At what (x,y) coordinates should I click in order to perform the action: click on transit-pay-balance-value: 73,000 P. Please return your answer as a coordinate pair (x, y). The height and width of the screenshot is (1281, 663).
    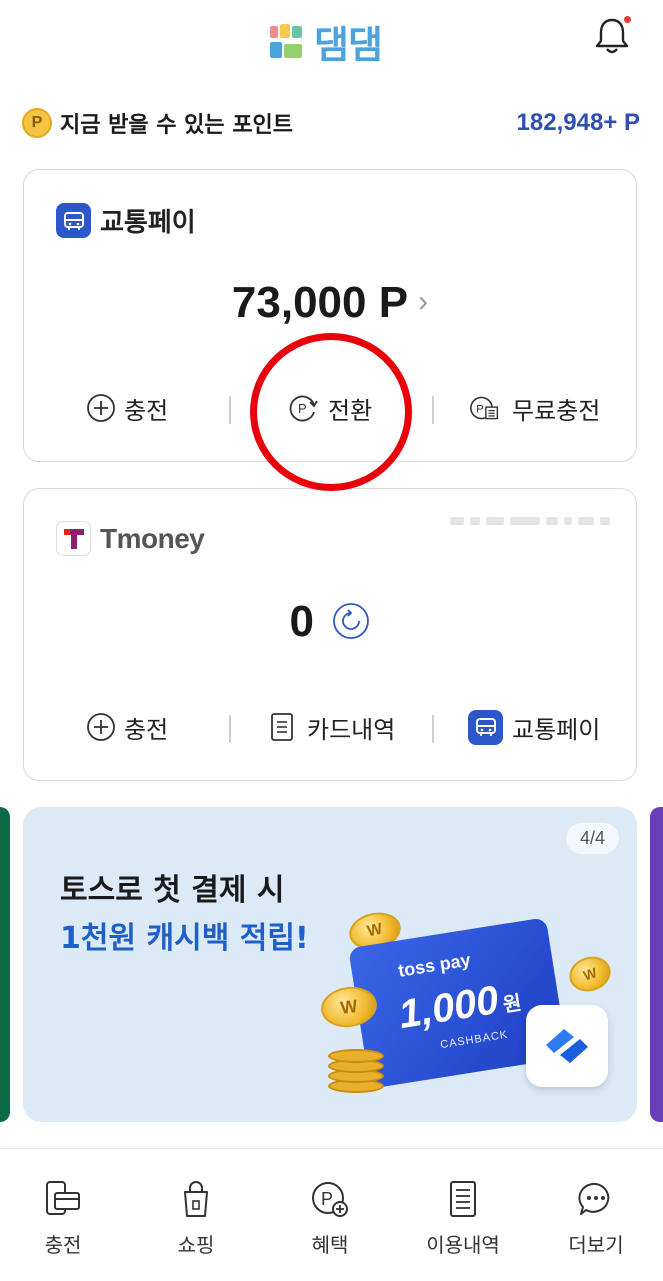
    Looking at the image, I should click on (320, 302).